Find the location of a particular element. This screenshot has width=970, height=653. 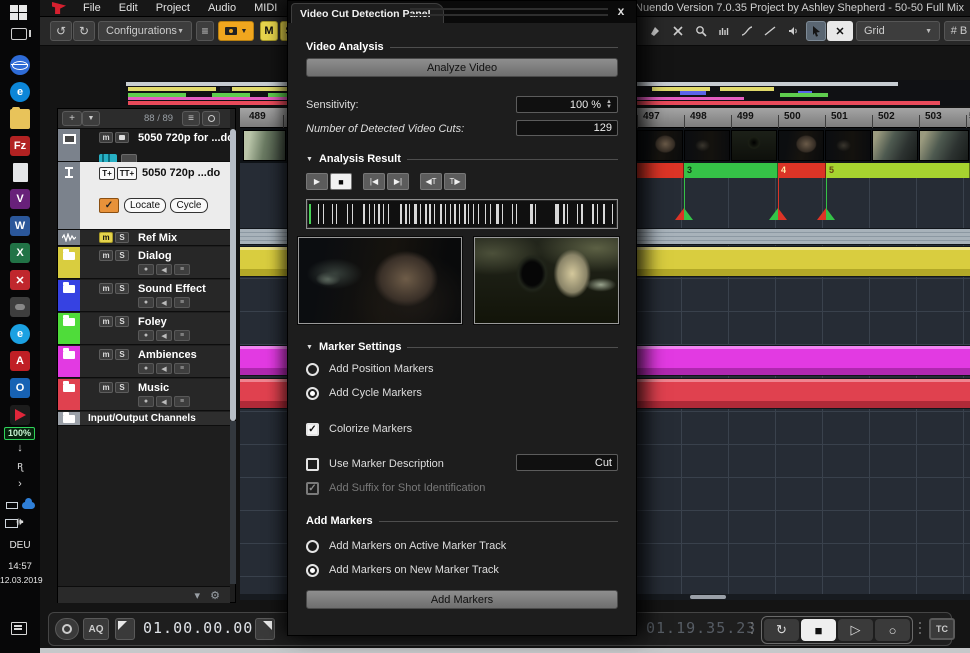

undo-button: ↺ is located at coordinates (61, 31).